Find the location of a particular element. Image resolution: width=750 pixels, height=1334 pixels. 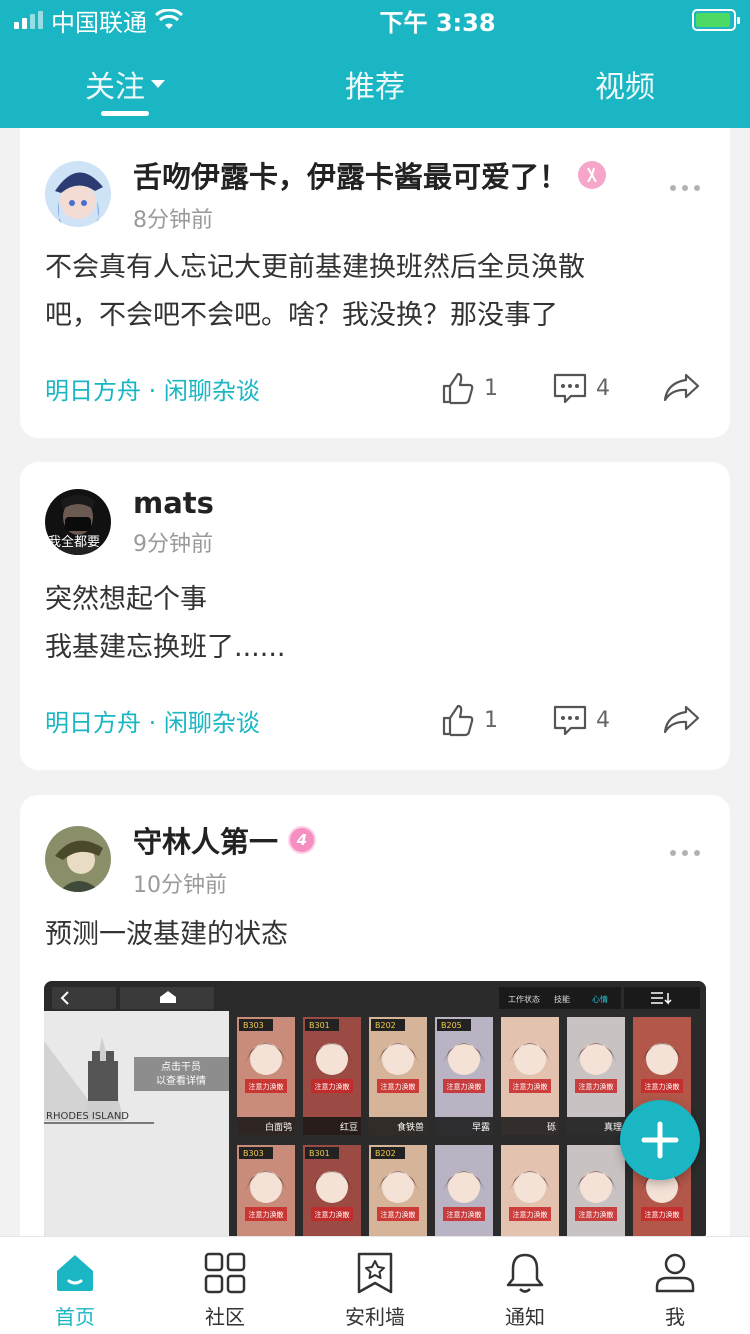

wifi-icon is located at coordinates (169, 19).